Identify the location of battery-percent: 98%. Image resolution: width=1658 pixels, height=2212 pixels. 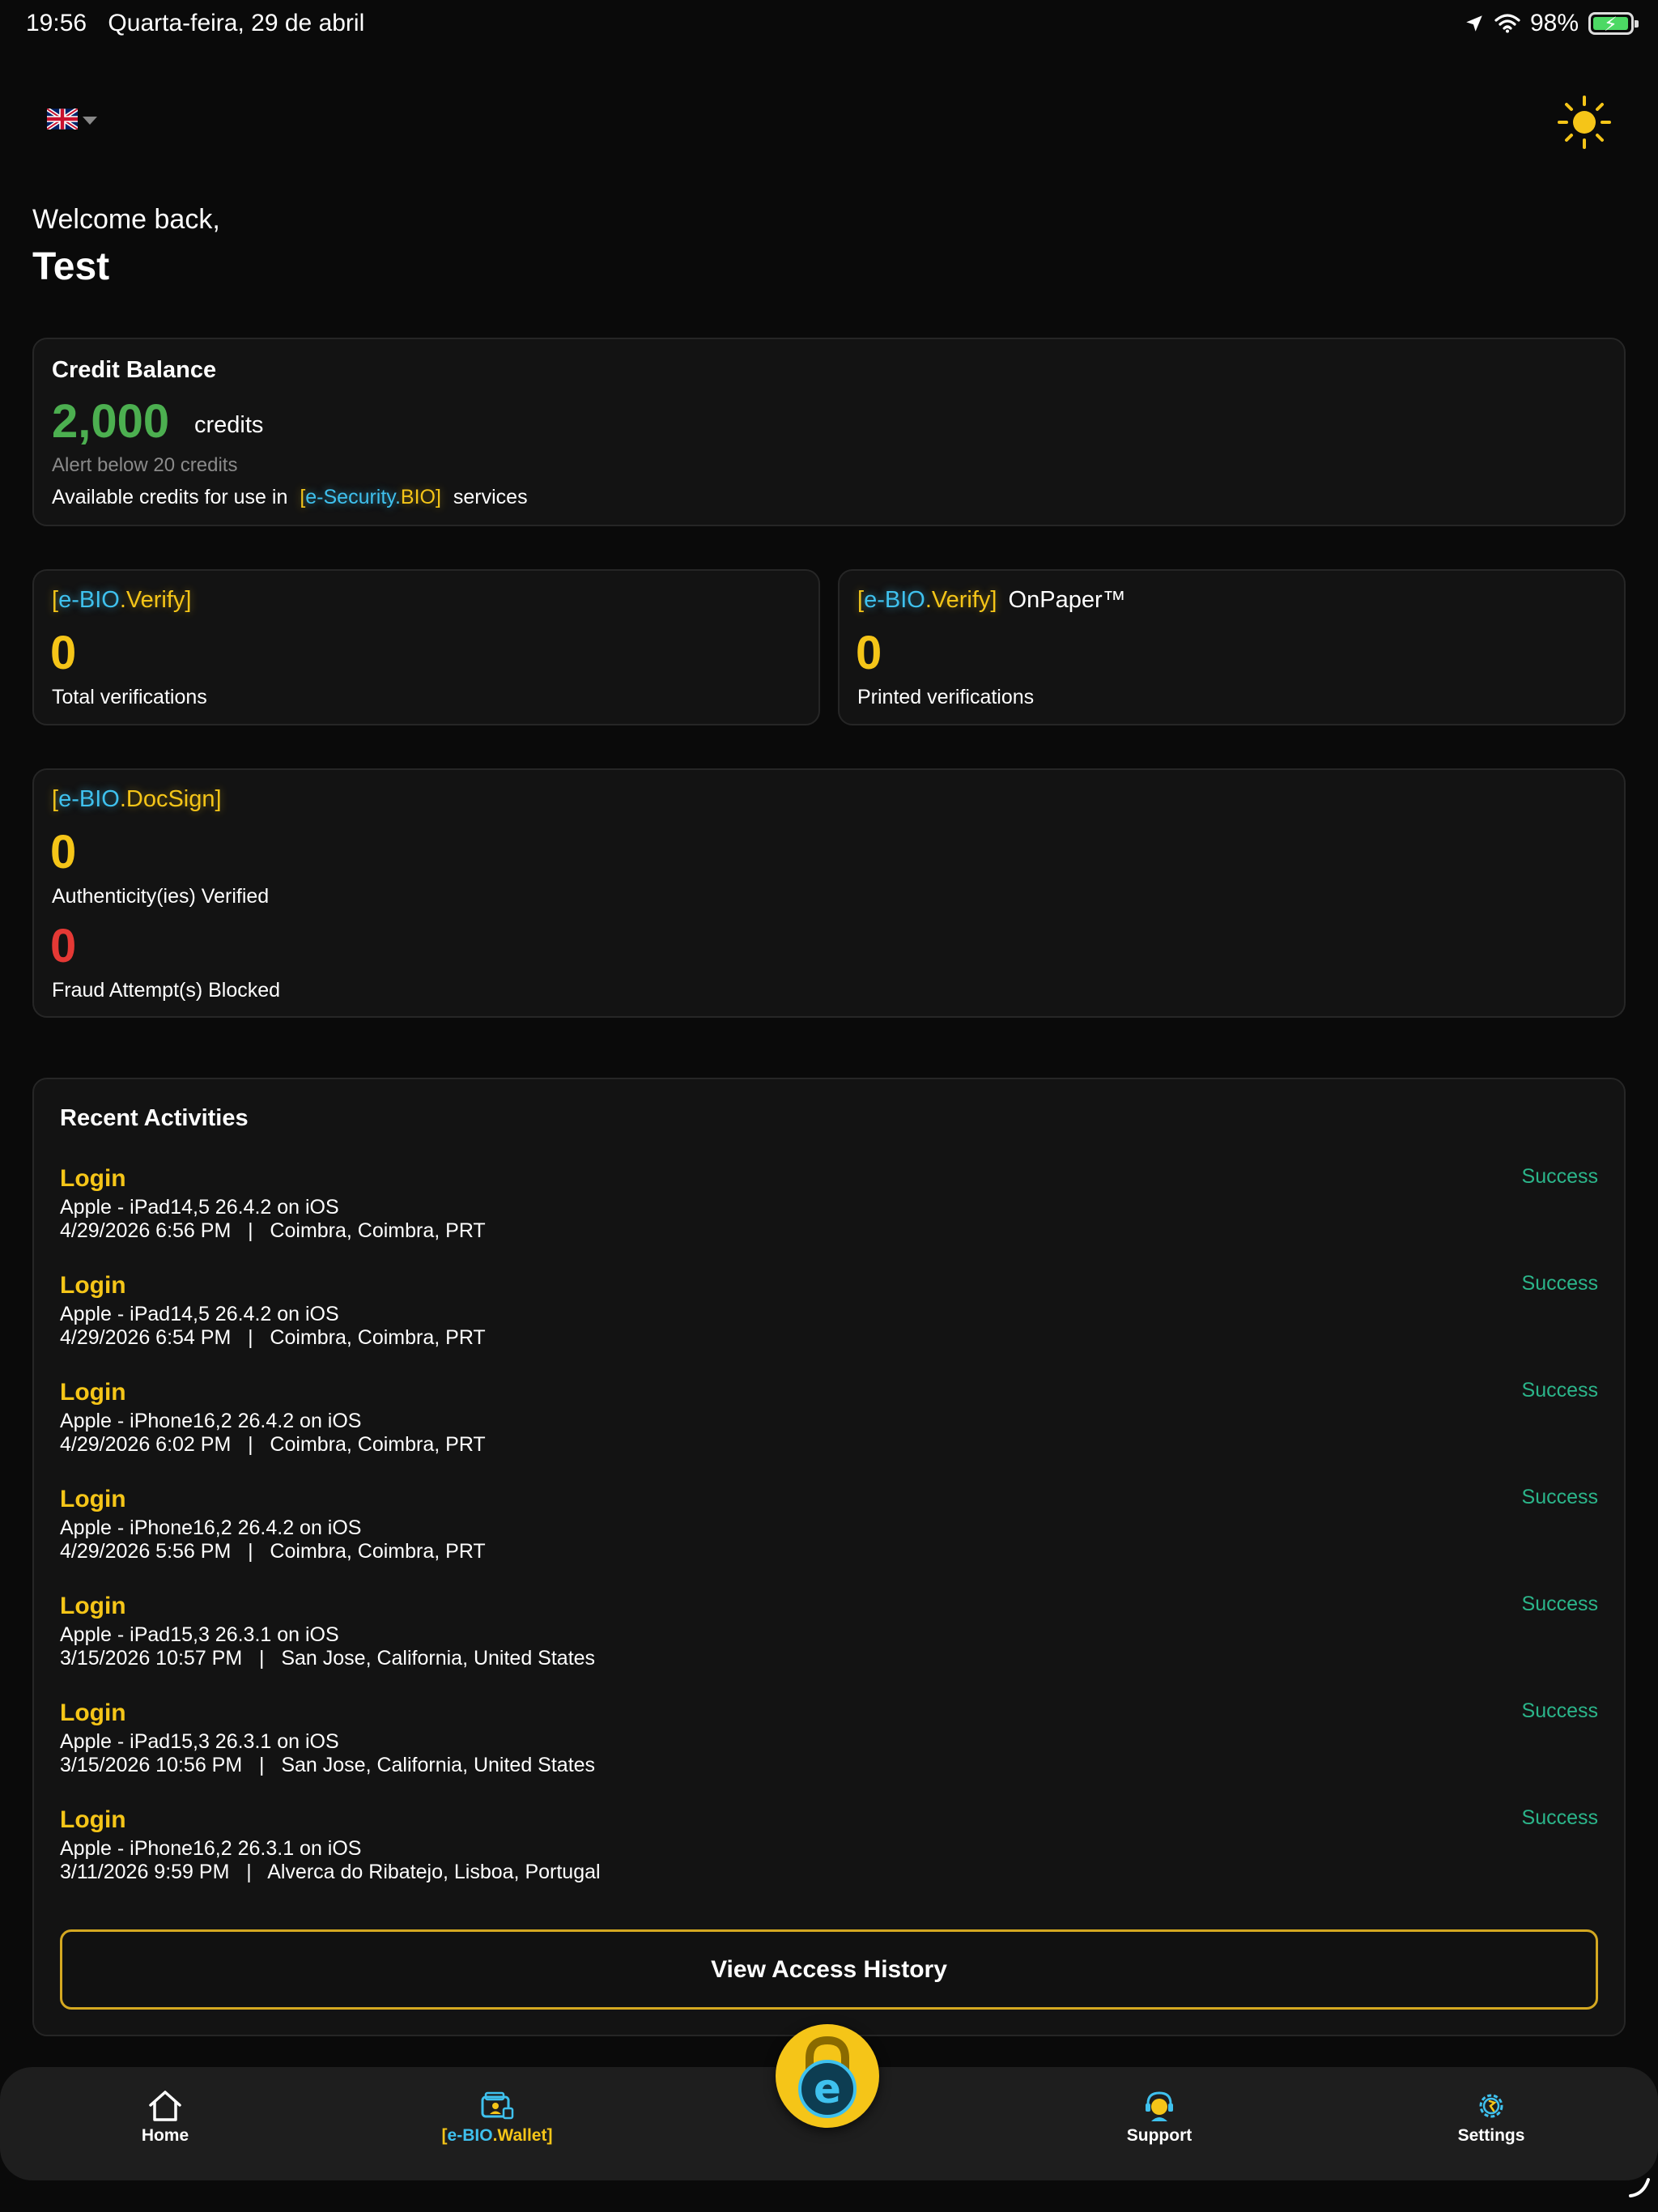
(1554, 23).